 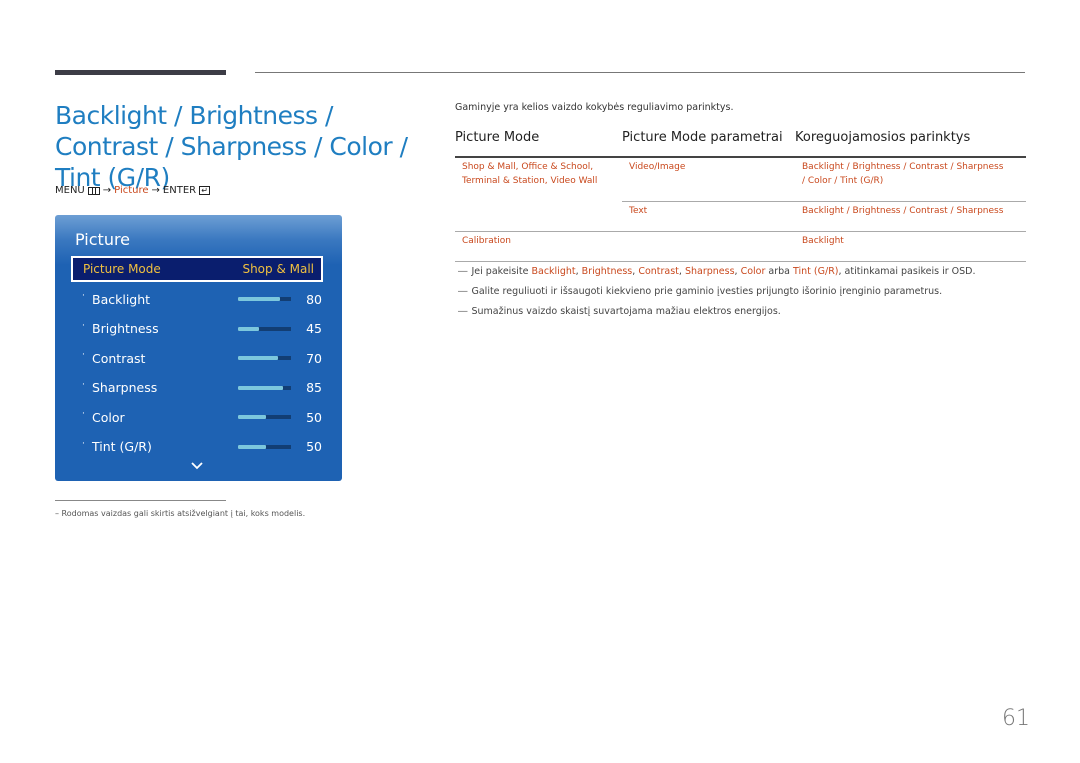 What do you see at coordinates (205, 190) in the screenshot?
I see `enter-icon: ↵` at bounding box center [205, 190].